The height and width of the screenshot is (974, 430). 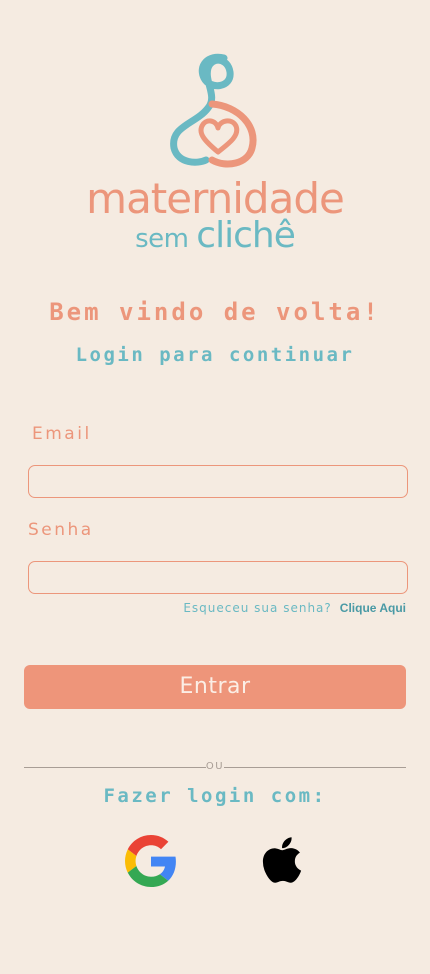 I want to click on social-login-title: Fazer login com:, so click(x=215, y=796).